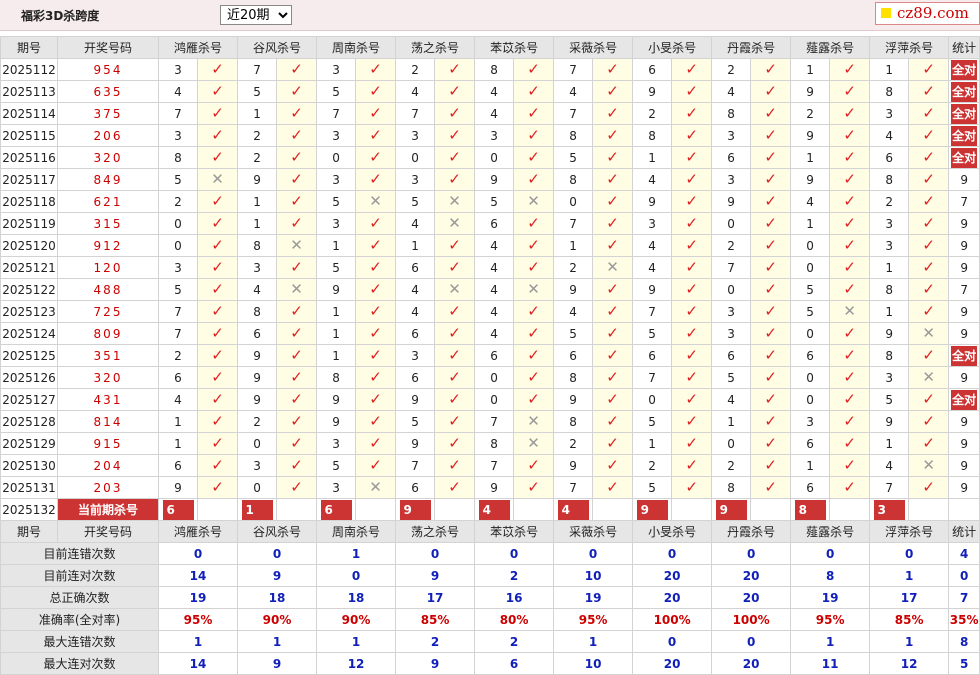 This screenshot has width=980, height=675. Describe the element at coordinates (108, 333) in the screenshot. I see `draw-number-cell: 809` at that location.